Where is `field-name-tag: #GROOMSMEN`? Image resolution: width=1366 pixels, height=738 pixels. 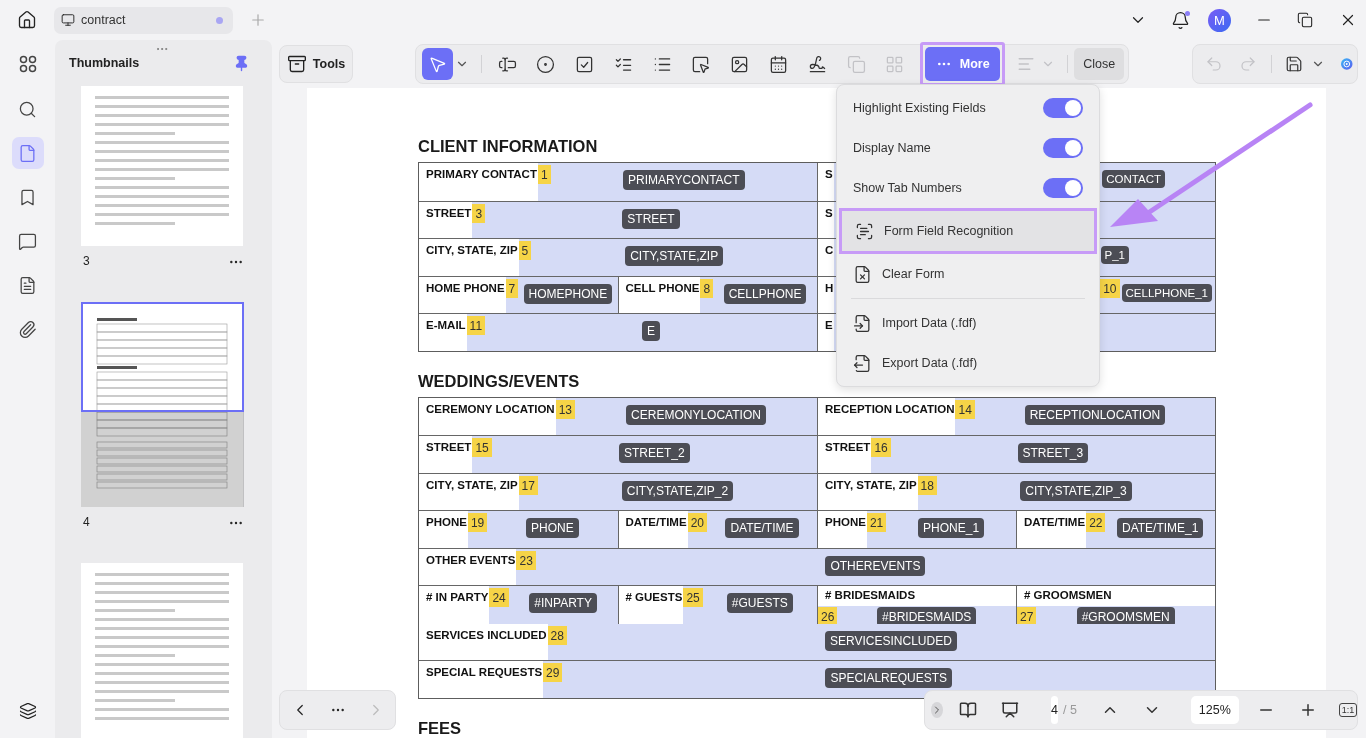 field-name-tag: #GROOMSMEN is located at coordinates (1125, 617).